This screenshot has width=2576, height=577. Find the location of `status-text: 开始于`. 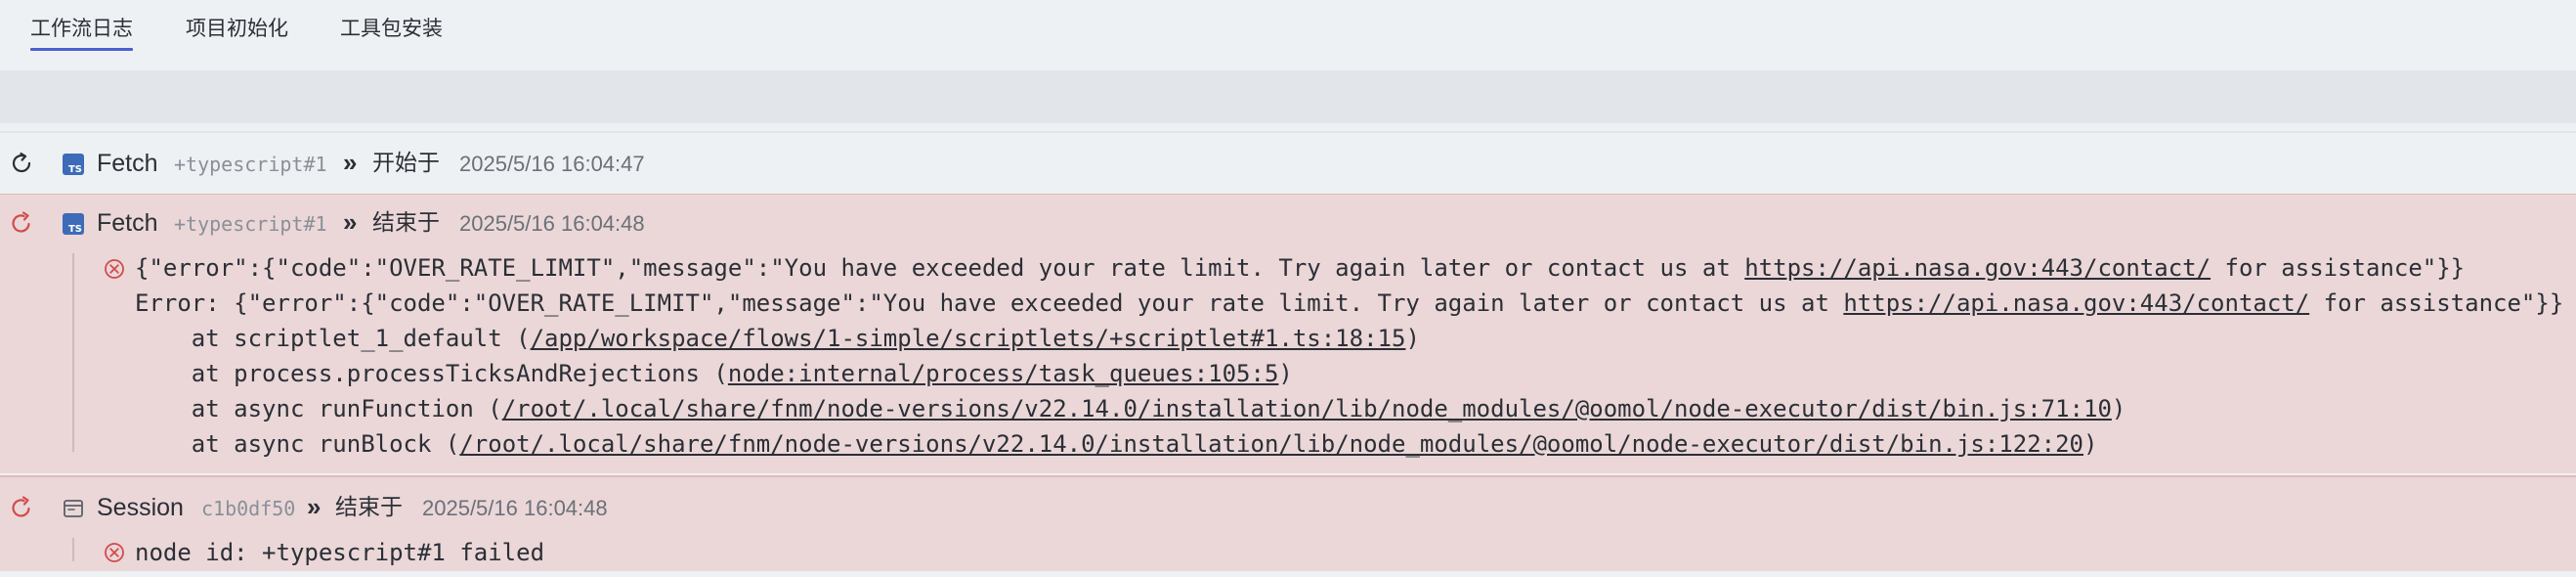

status-text: 开始于 is located at coordinates (406, 163).